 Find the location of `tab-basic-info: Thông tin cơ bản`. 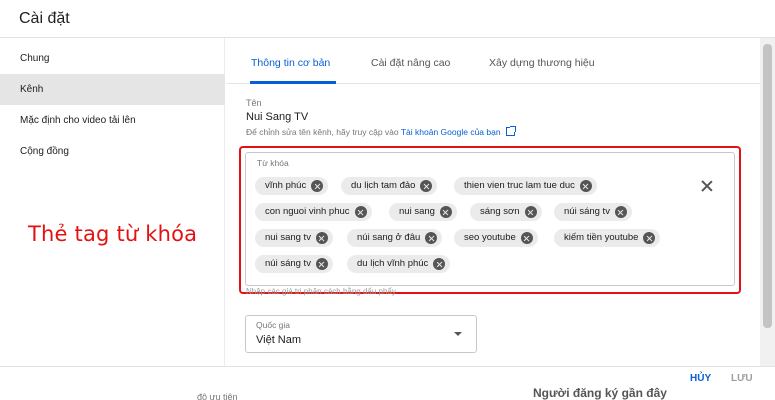

tab-basic-info: Thông tin cơ bản is located at coordinates (290, 63).